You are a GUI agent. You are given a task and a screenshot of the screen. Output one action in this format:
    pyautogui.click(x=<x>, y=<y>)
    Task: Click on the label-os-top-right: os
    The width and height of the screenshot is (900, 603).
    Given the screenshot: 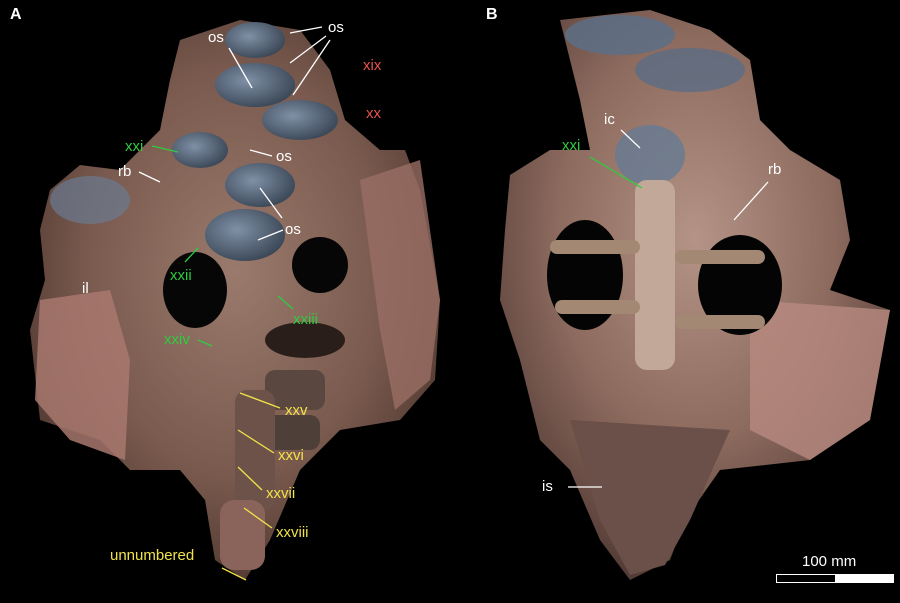 What is the action you would take?
    pyautogui.click(x=336, y=27)
    